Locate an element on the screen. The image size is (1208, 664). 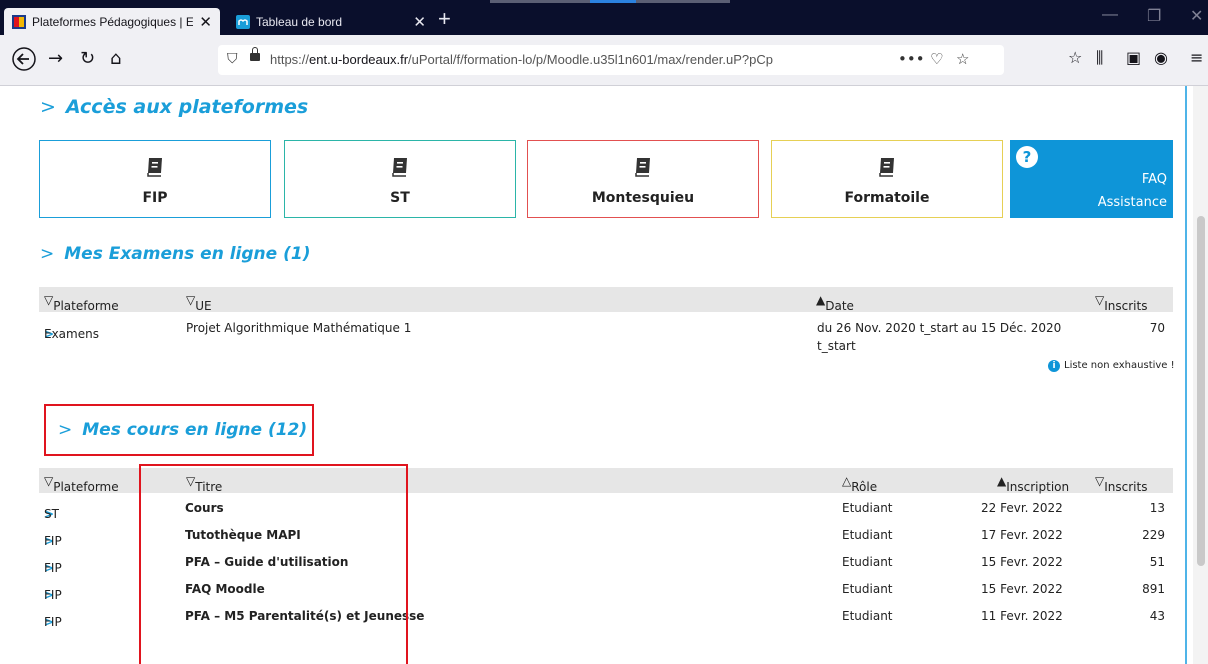
platform-label: FIP is located at coordinates (155, 198).